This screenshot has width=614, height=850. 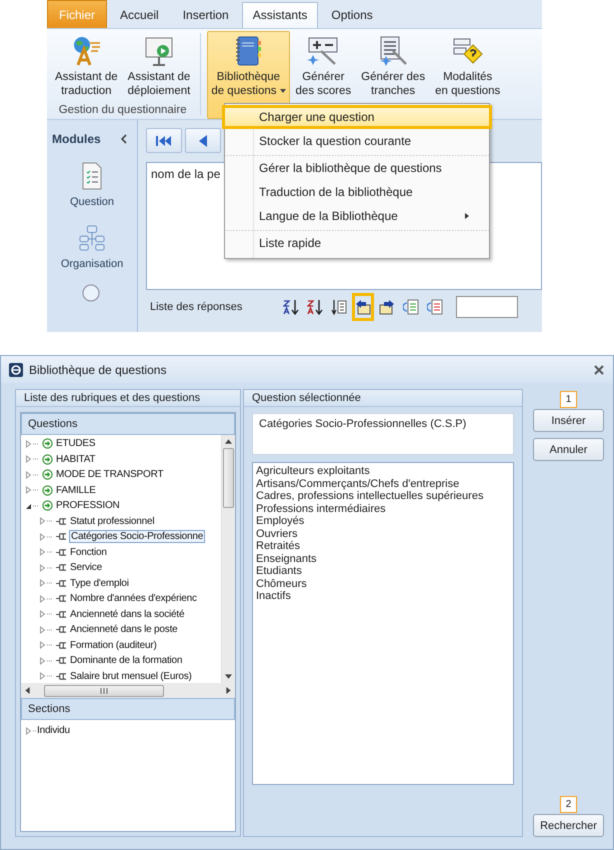 I want to click on callout-number: 1, so click(x=568, y=399).